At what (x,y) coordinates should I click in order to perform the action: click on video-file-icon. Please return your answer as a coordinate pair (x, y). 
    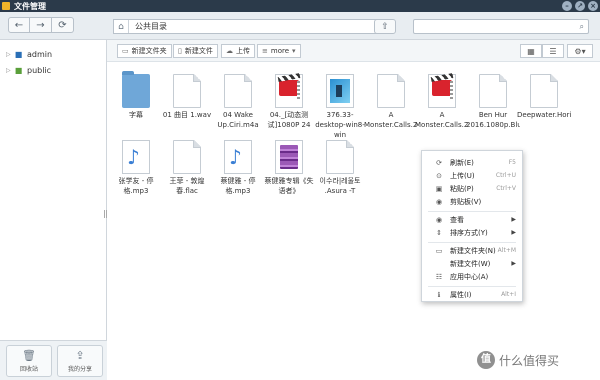
    Looking at the image, I should click on (289, 91).